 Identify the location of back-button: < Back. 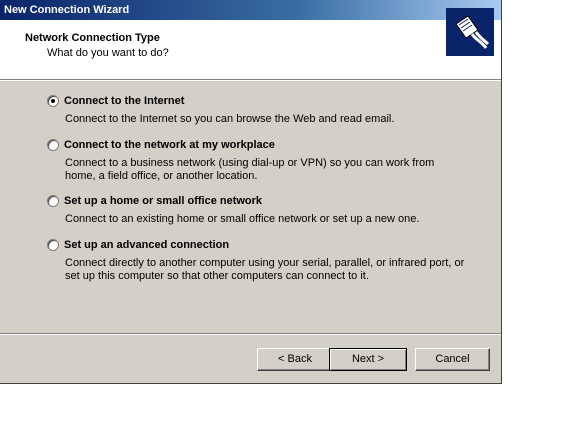
(295, 359).